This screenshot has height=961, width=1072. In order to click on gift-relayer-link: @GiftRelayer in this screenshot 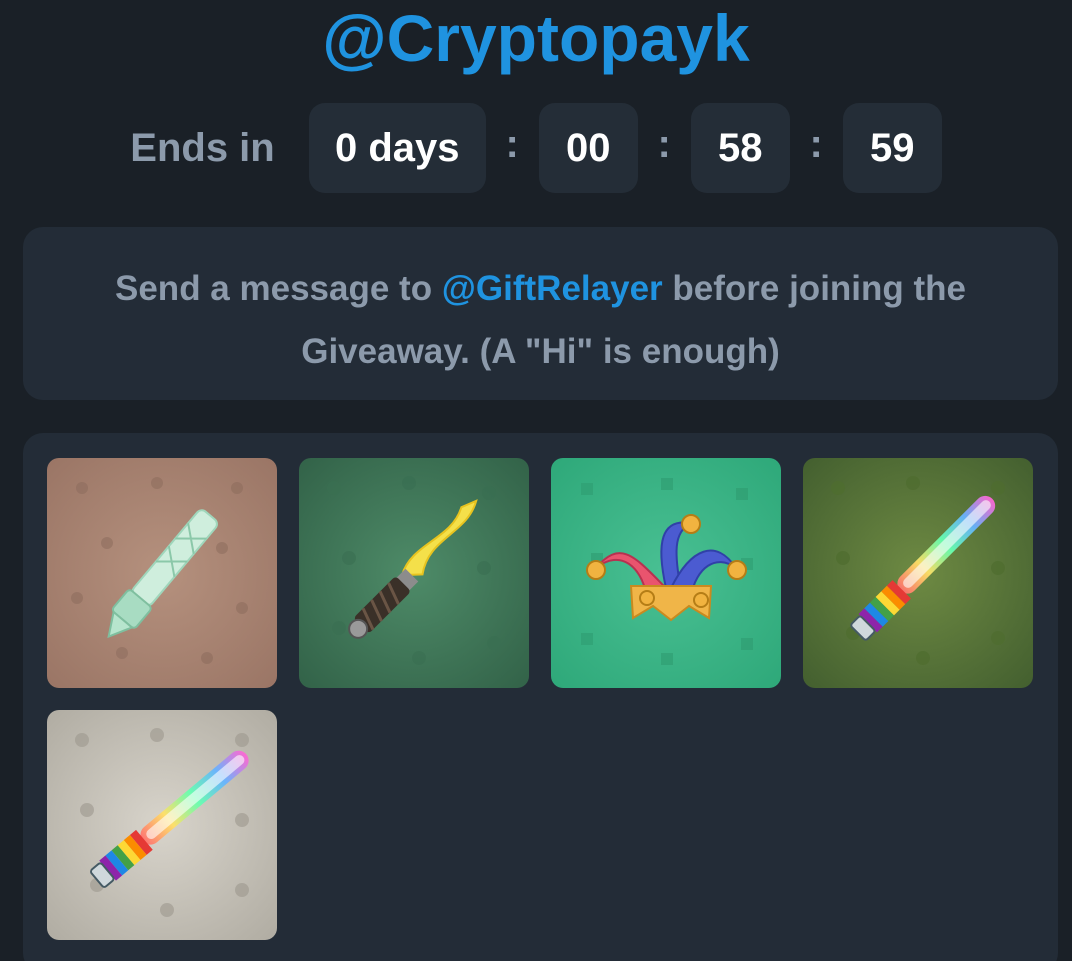, I will do `click(552, 288)`.